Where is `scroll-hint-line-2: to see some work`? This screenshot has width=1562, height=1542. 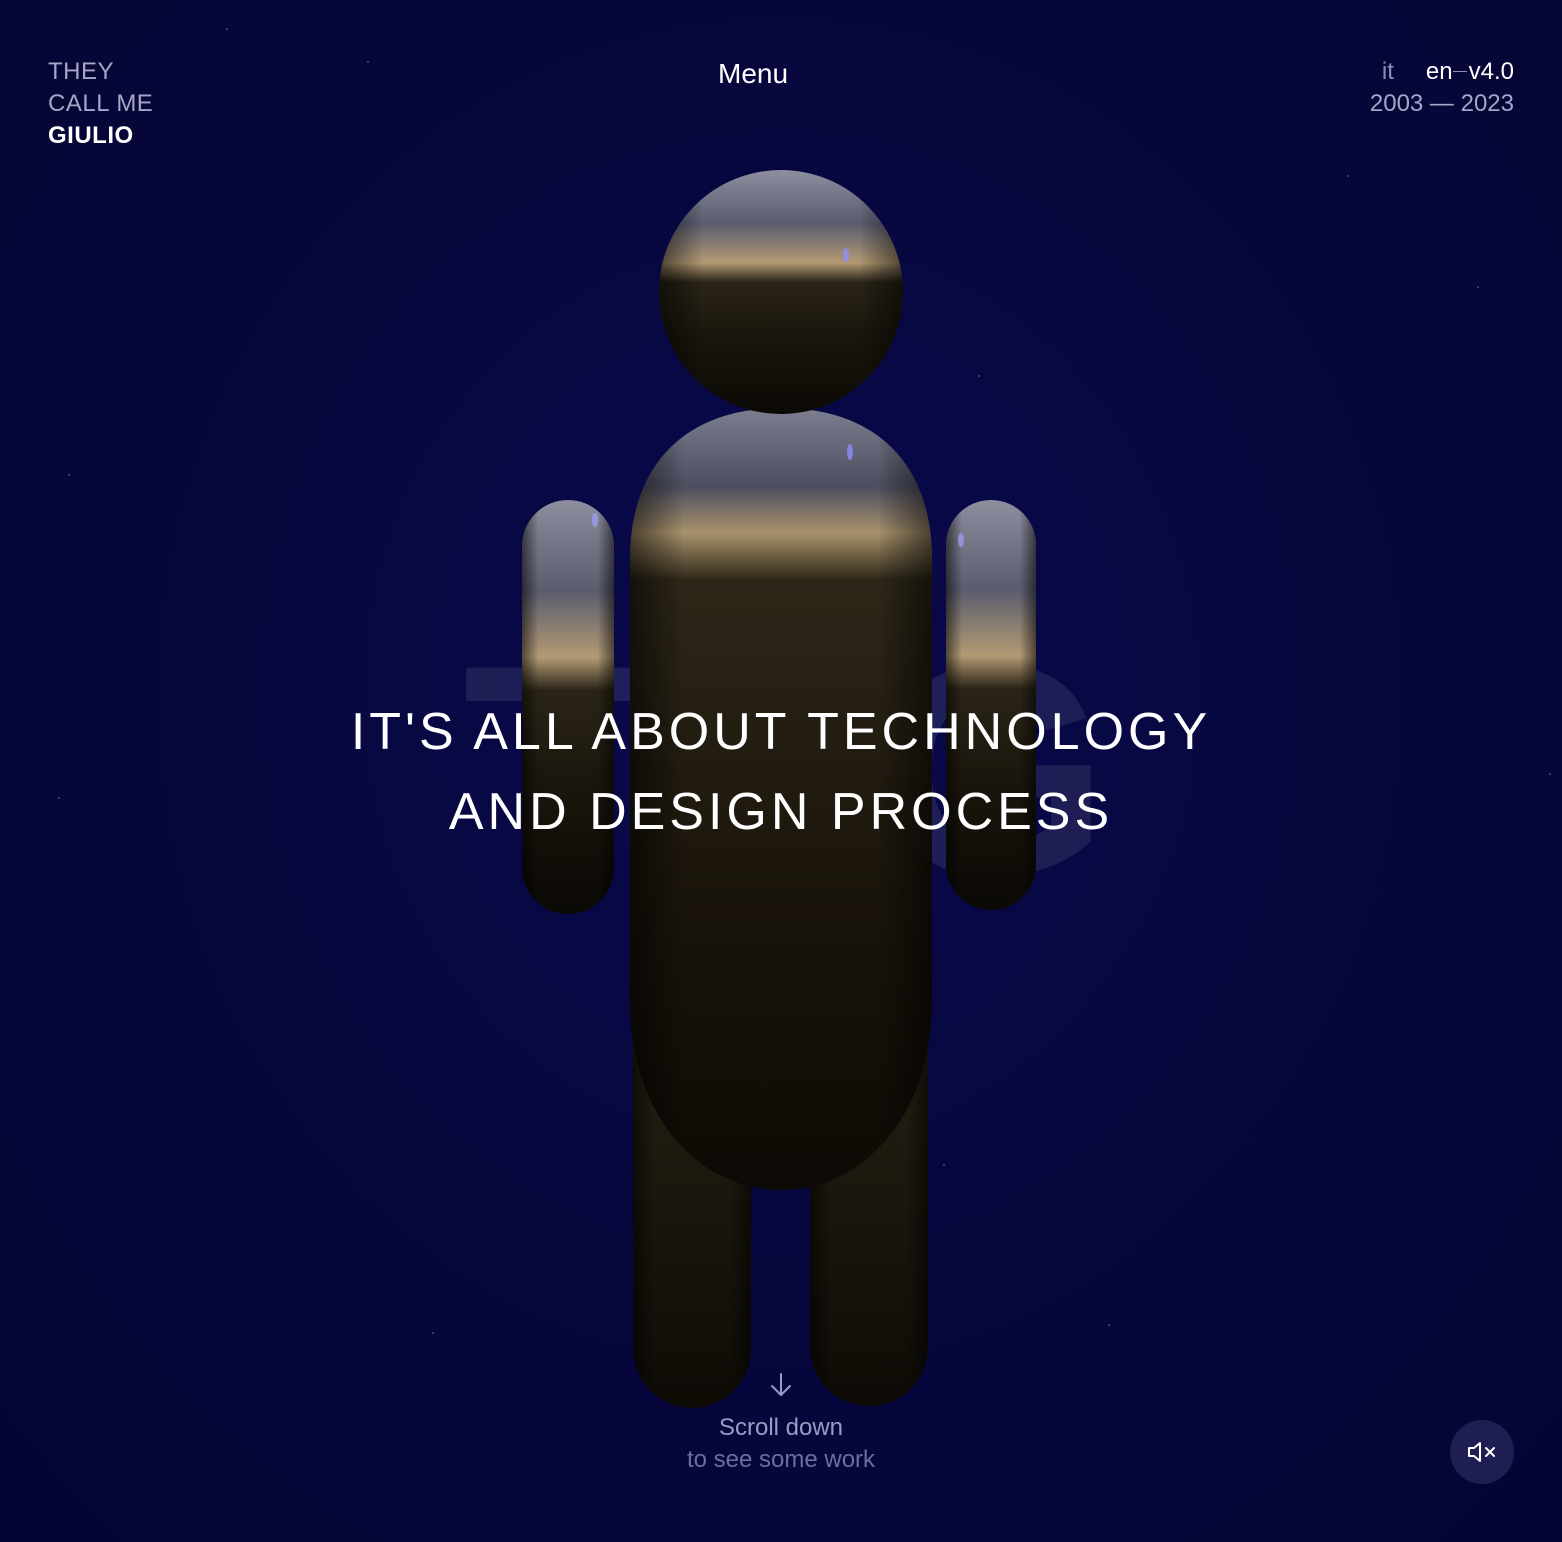
scroll-hint-line-2: to see some work is located at coordinates (781, 1459).